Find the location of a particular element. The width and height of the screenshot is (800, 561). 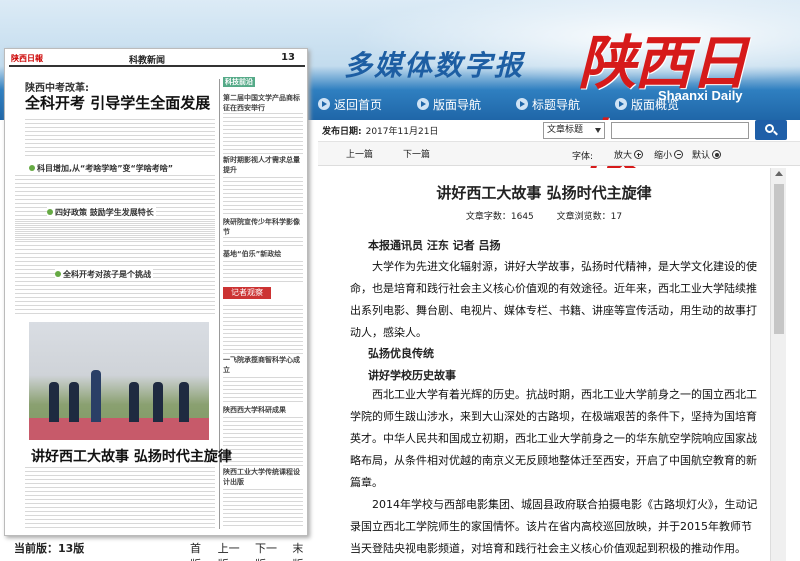

prev-article-link: 上一篇 is located at coordinates (359, 153).